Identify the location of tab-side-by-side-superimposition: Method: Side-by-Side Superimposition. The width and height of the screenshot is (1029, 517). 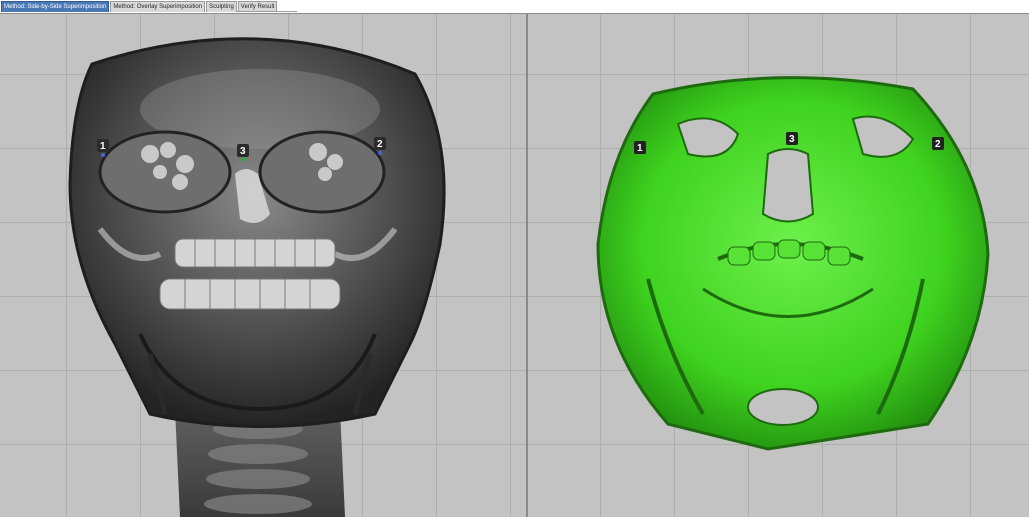
(55, 6).